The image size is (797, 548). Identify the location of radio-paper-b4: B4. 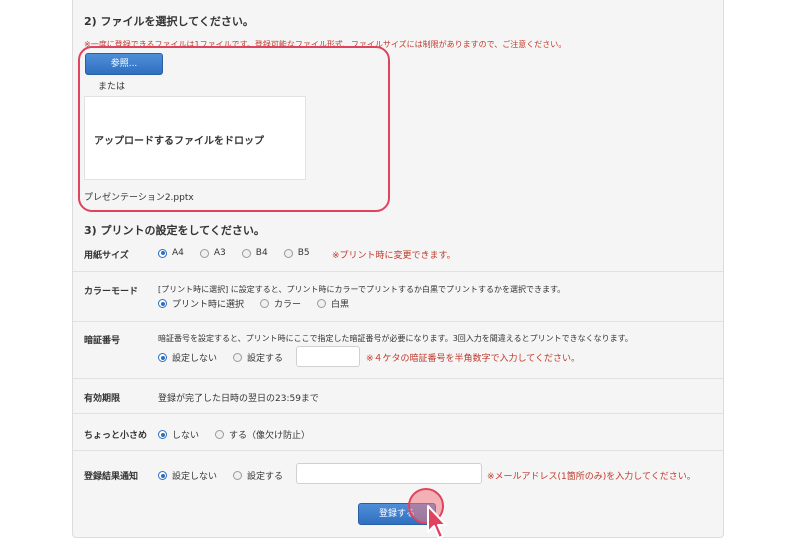
(254, 253).